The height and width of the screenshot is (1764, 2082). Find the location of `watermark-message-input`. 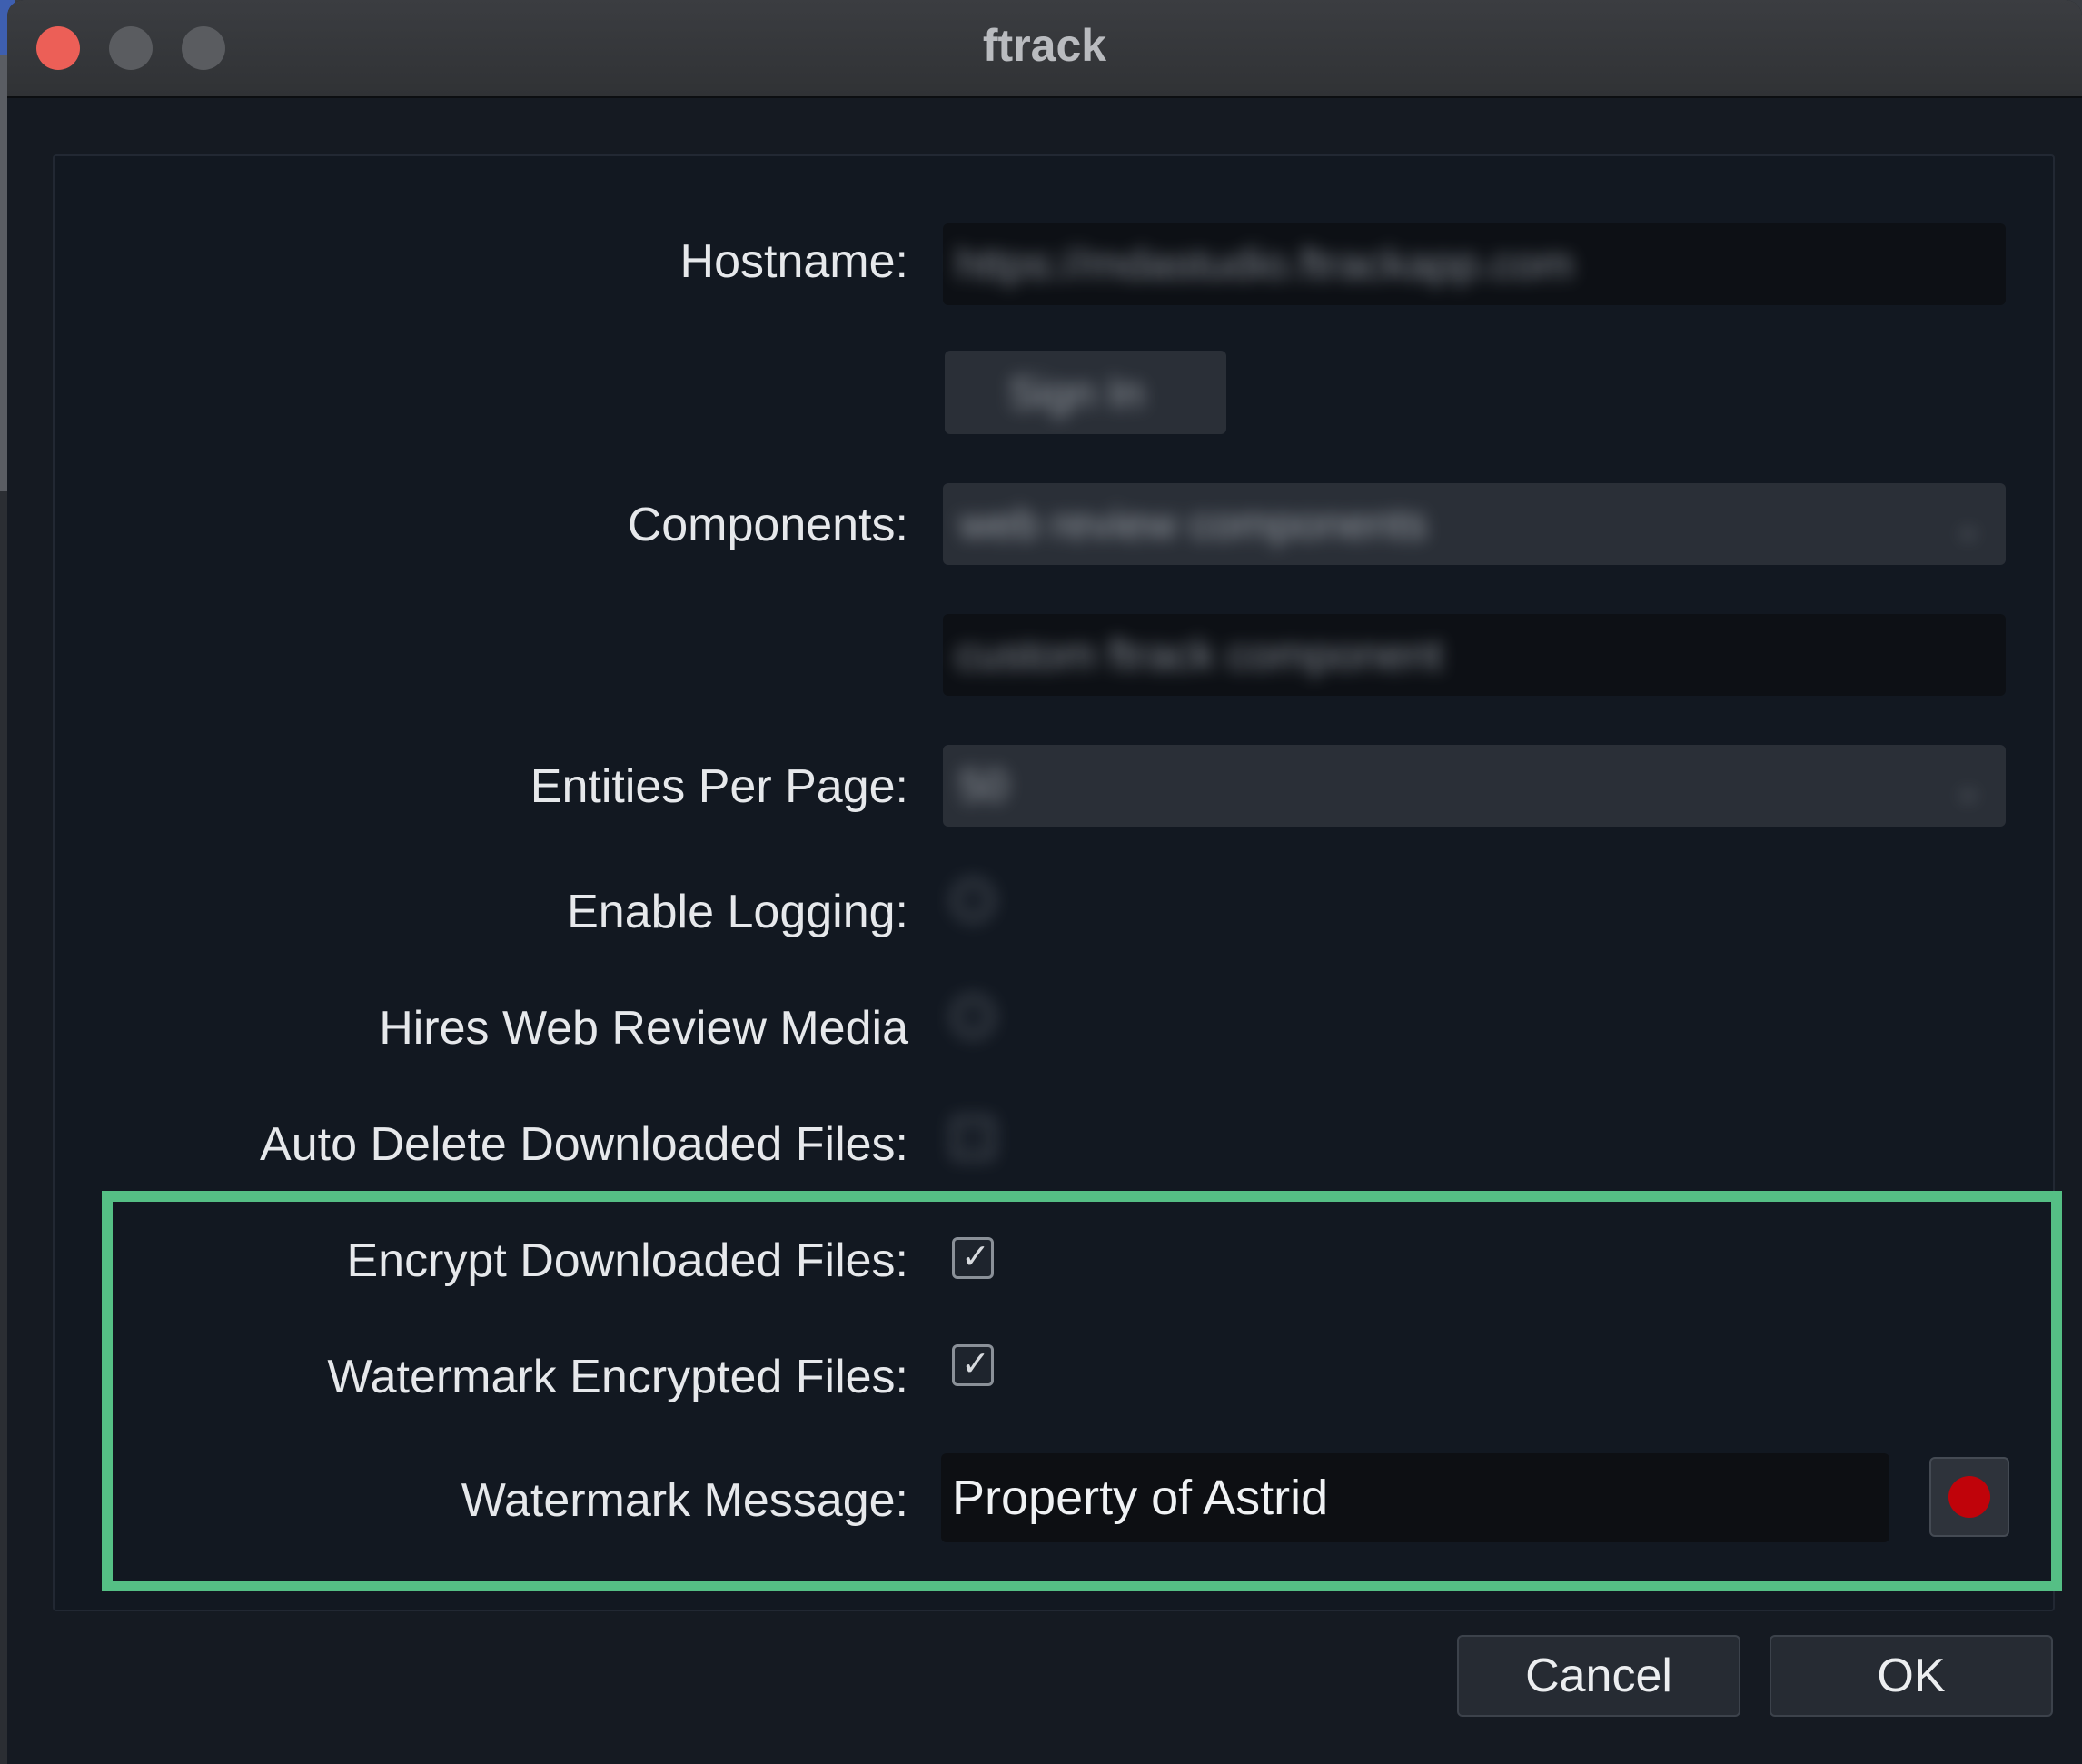

watermark-message-input is located at coordinates (1415, 1497).